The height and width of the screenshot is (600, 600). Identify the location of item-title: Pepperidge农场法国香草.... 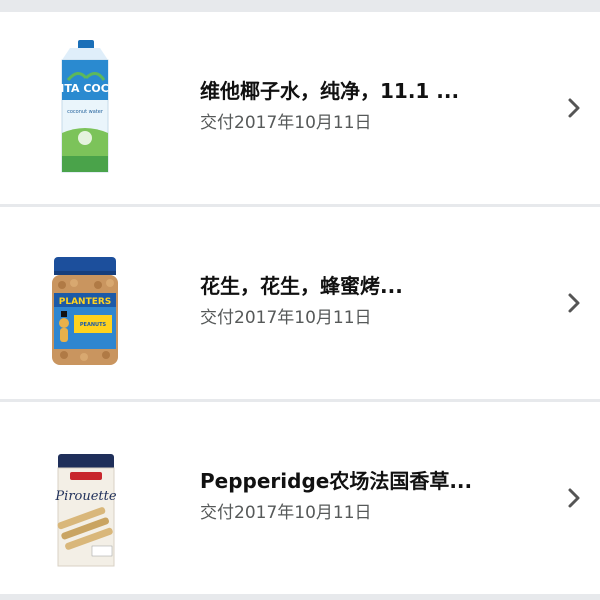
(336, 481).